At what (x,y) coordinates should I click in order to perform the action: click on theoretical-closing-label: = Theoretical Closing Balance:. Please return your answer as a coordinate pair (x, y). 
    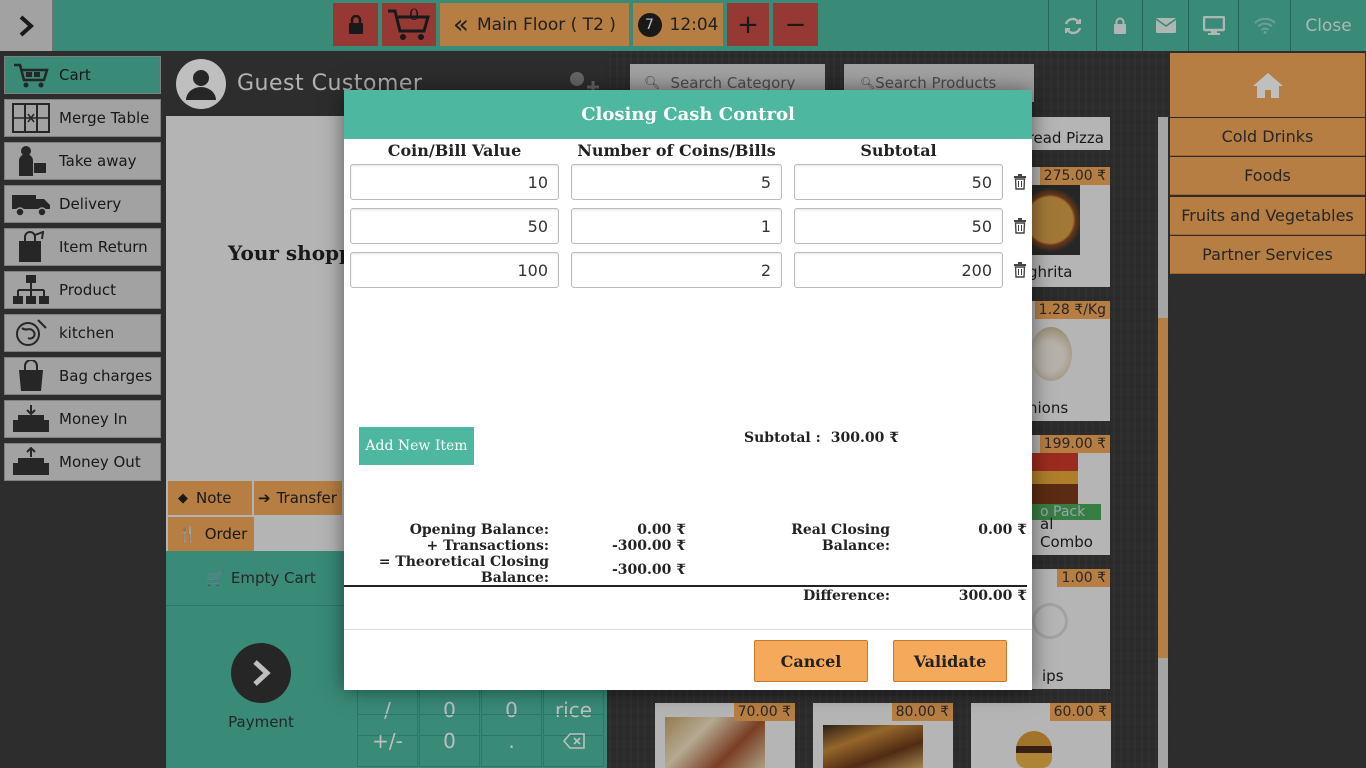
    Looking at the image, I should click on (456, 570).